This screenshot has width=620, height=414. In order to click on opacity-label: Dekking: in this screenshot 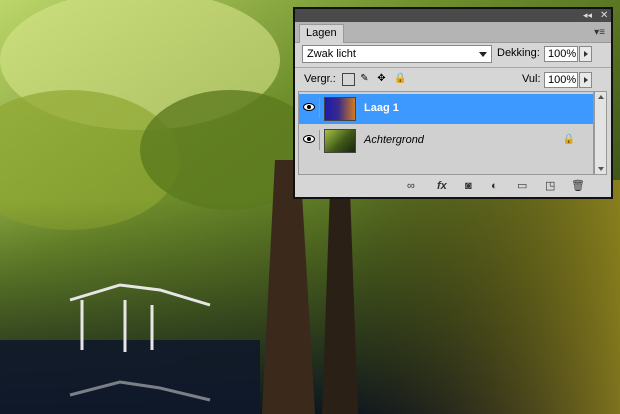, I will do `click(518, 53)`.